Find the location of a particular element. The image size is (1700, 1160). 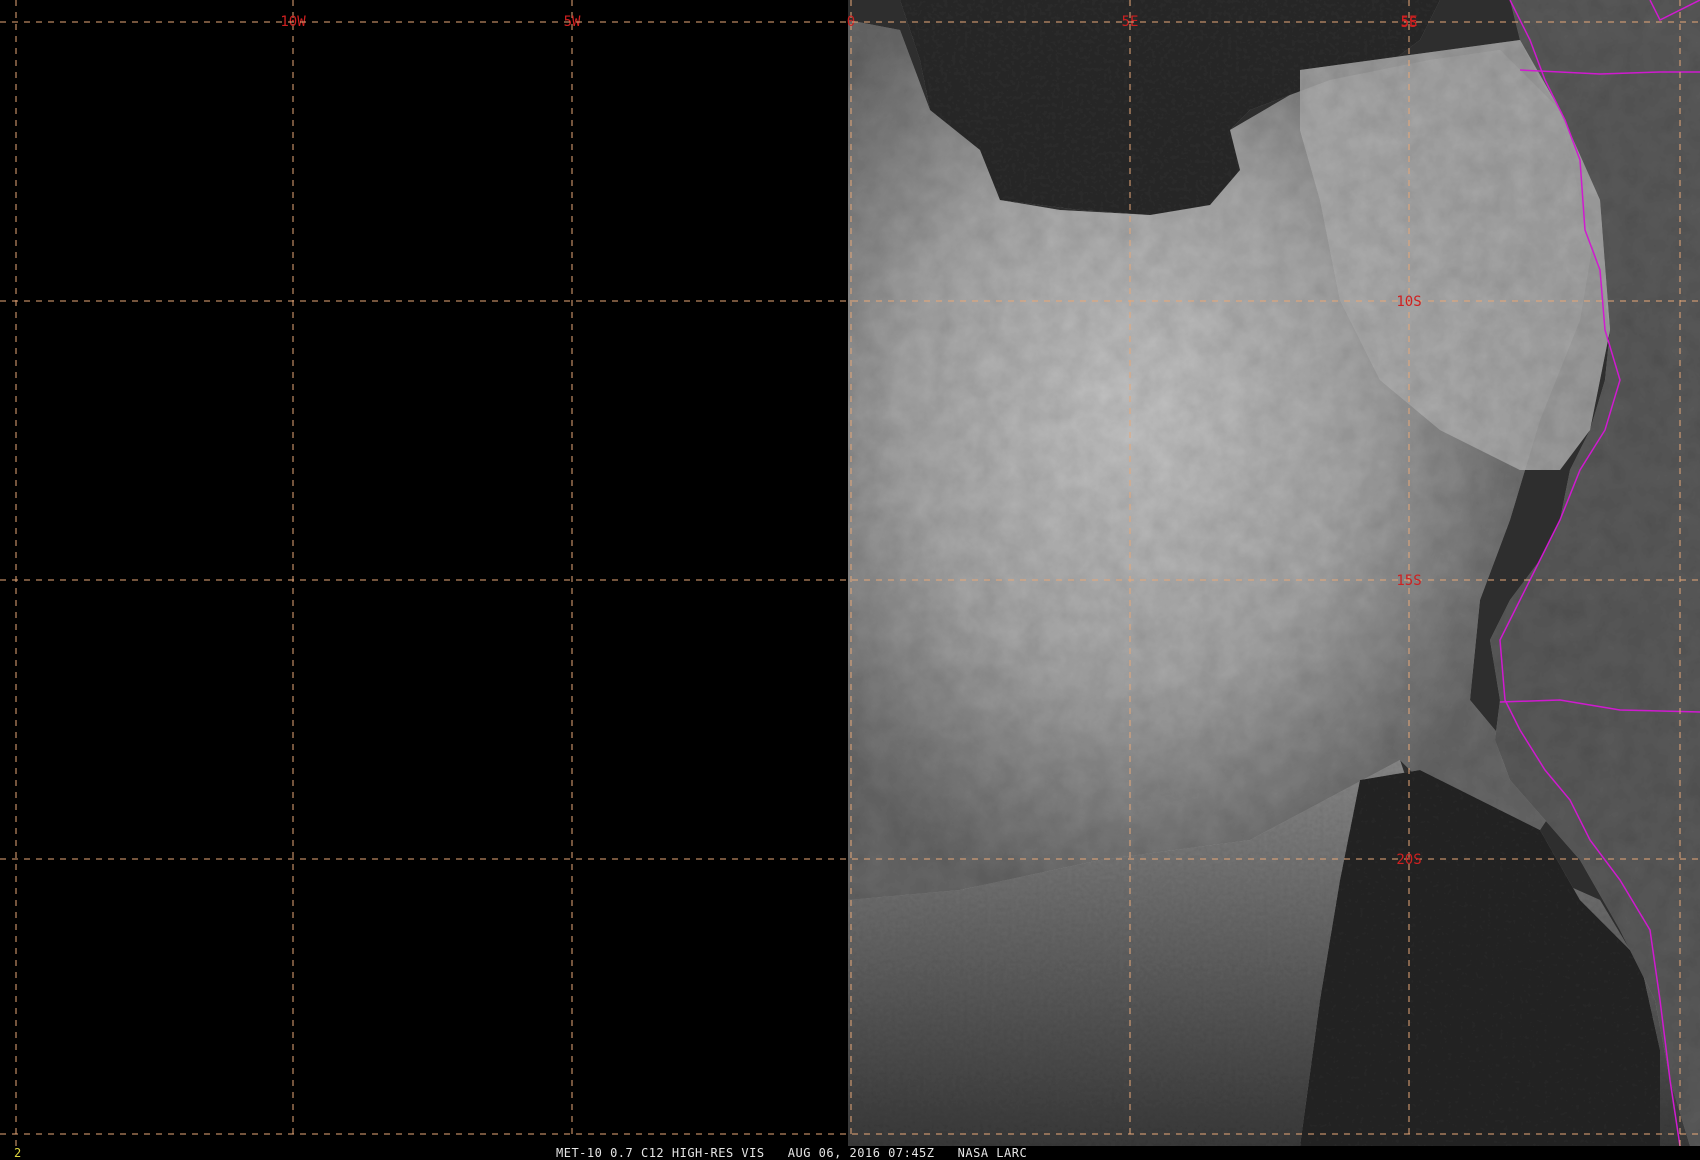

latitude-label: 10S is located at coordinates (1408, 302).